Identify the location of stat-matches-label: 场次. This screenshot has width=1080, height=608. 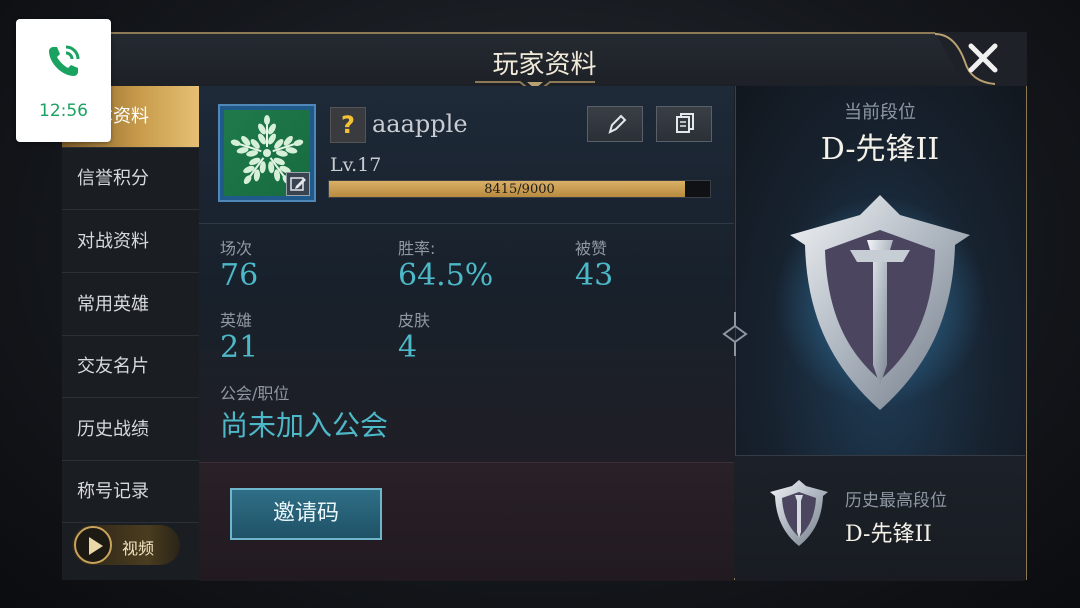
(236, 248).